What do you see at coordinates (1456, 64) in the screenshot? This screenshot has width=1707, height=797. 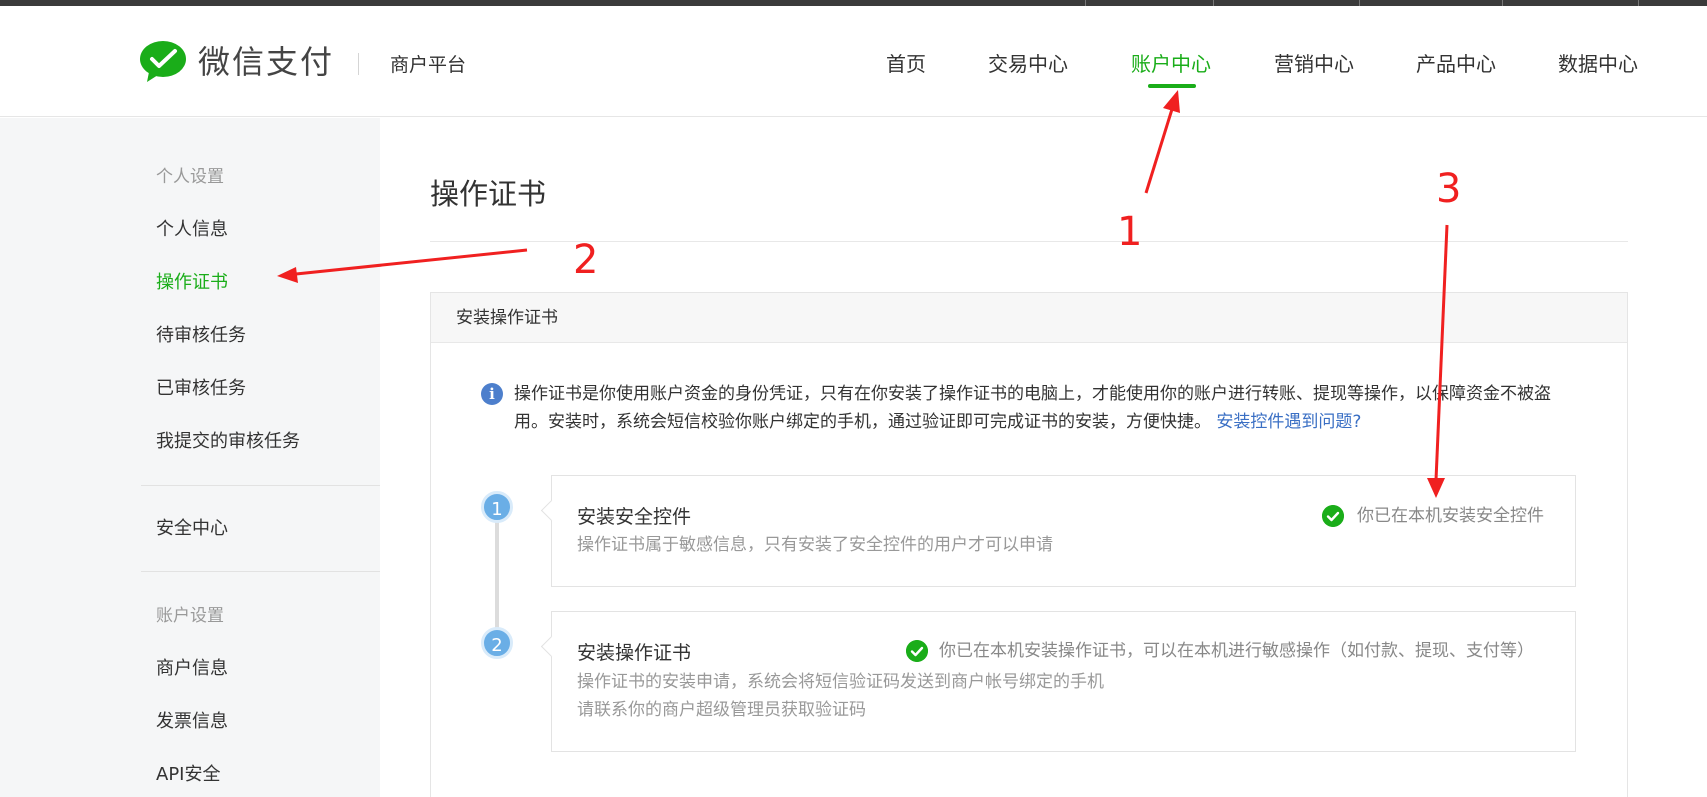 I see `nav-products: 产品中心` at bounding box center [1456, 64].